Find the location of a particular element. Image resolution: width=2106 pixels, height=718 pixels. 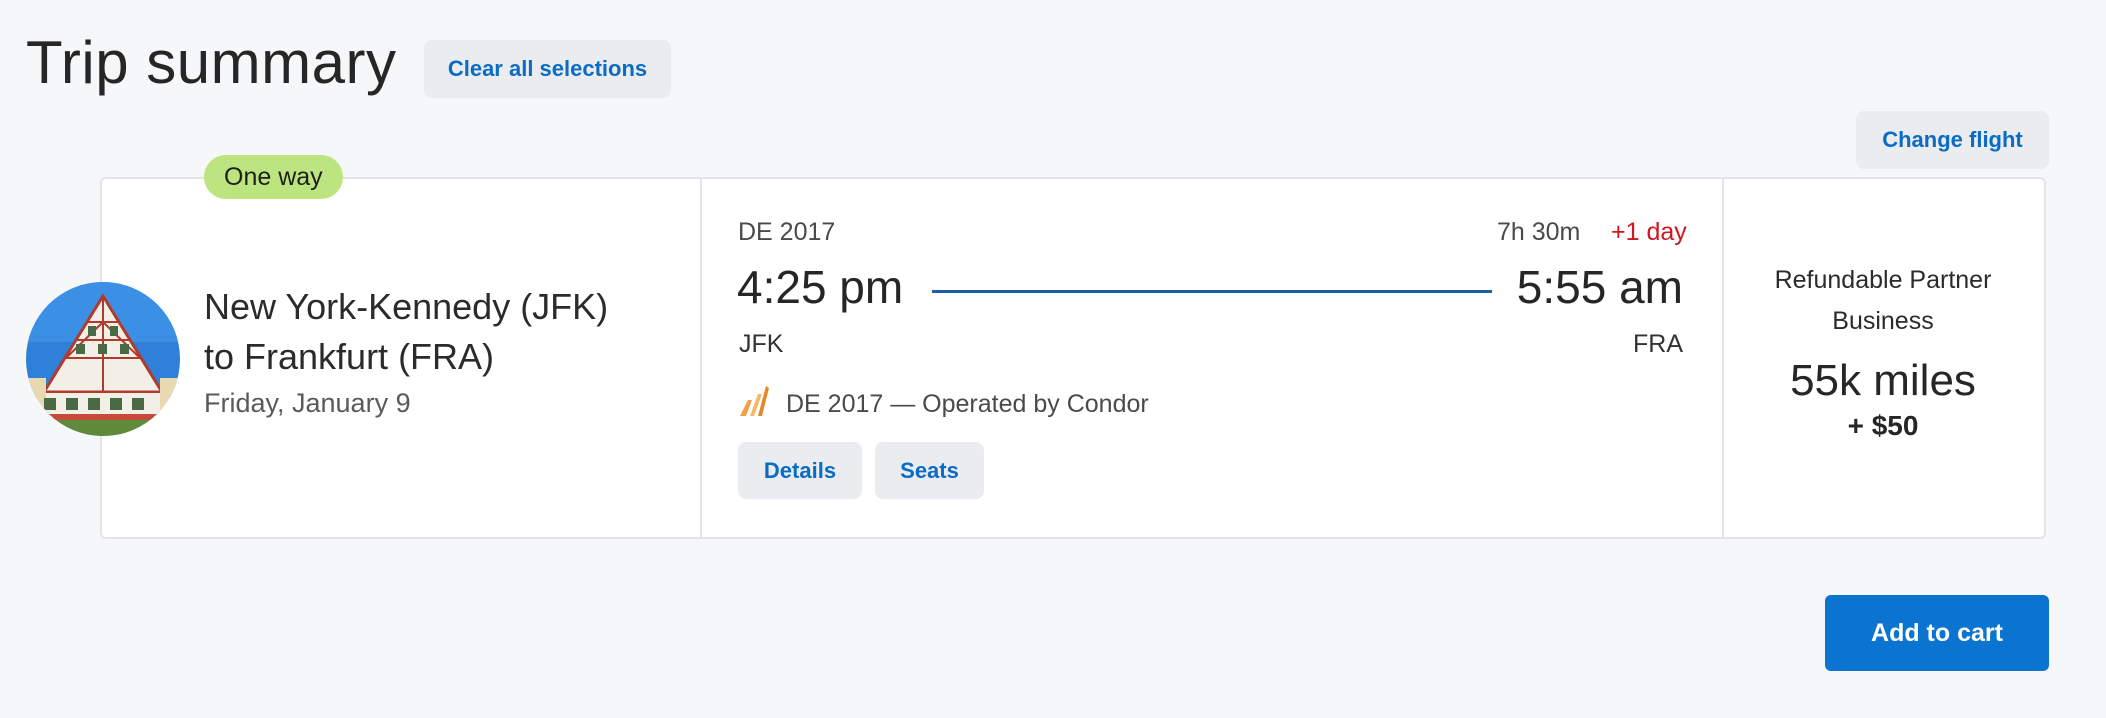

destination-image is located at coordinates (103, 359).